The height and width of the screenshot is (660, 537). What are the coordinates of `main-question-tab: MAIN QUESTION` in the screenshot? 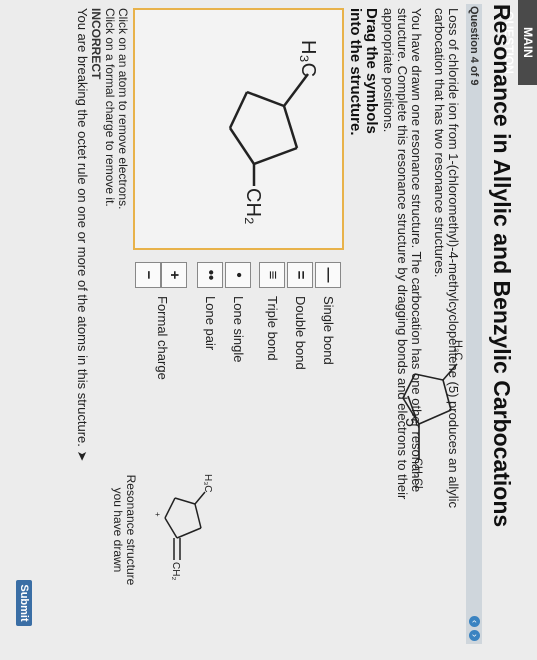 It's located at (519, 42).